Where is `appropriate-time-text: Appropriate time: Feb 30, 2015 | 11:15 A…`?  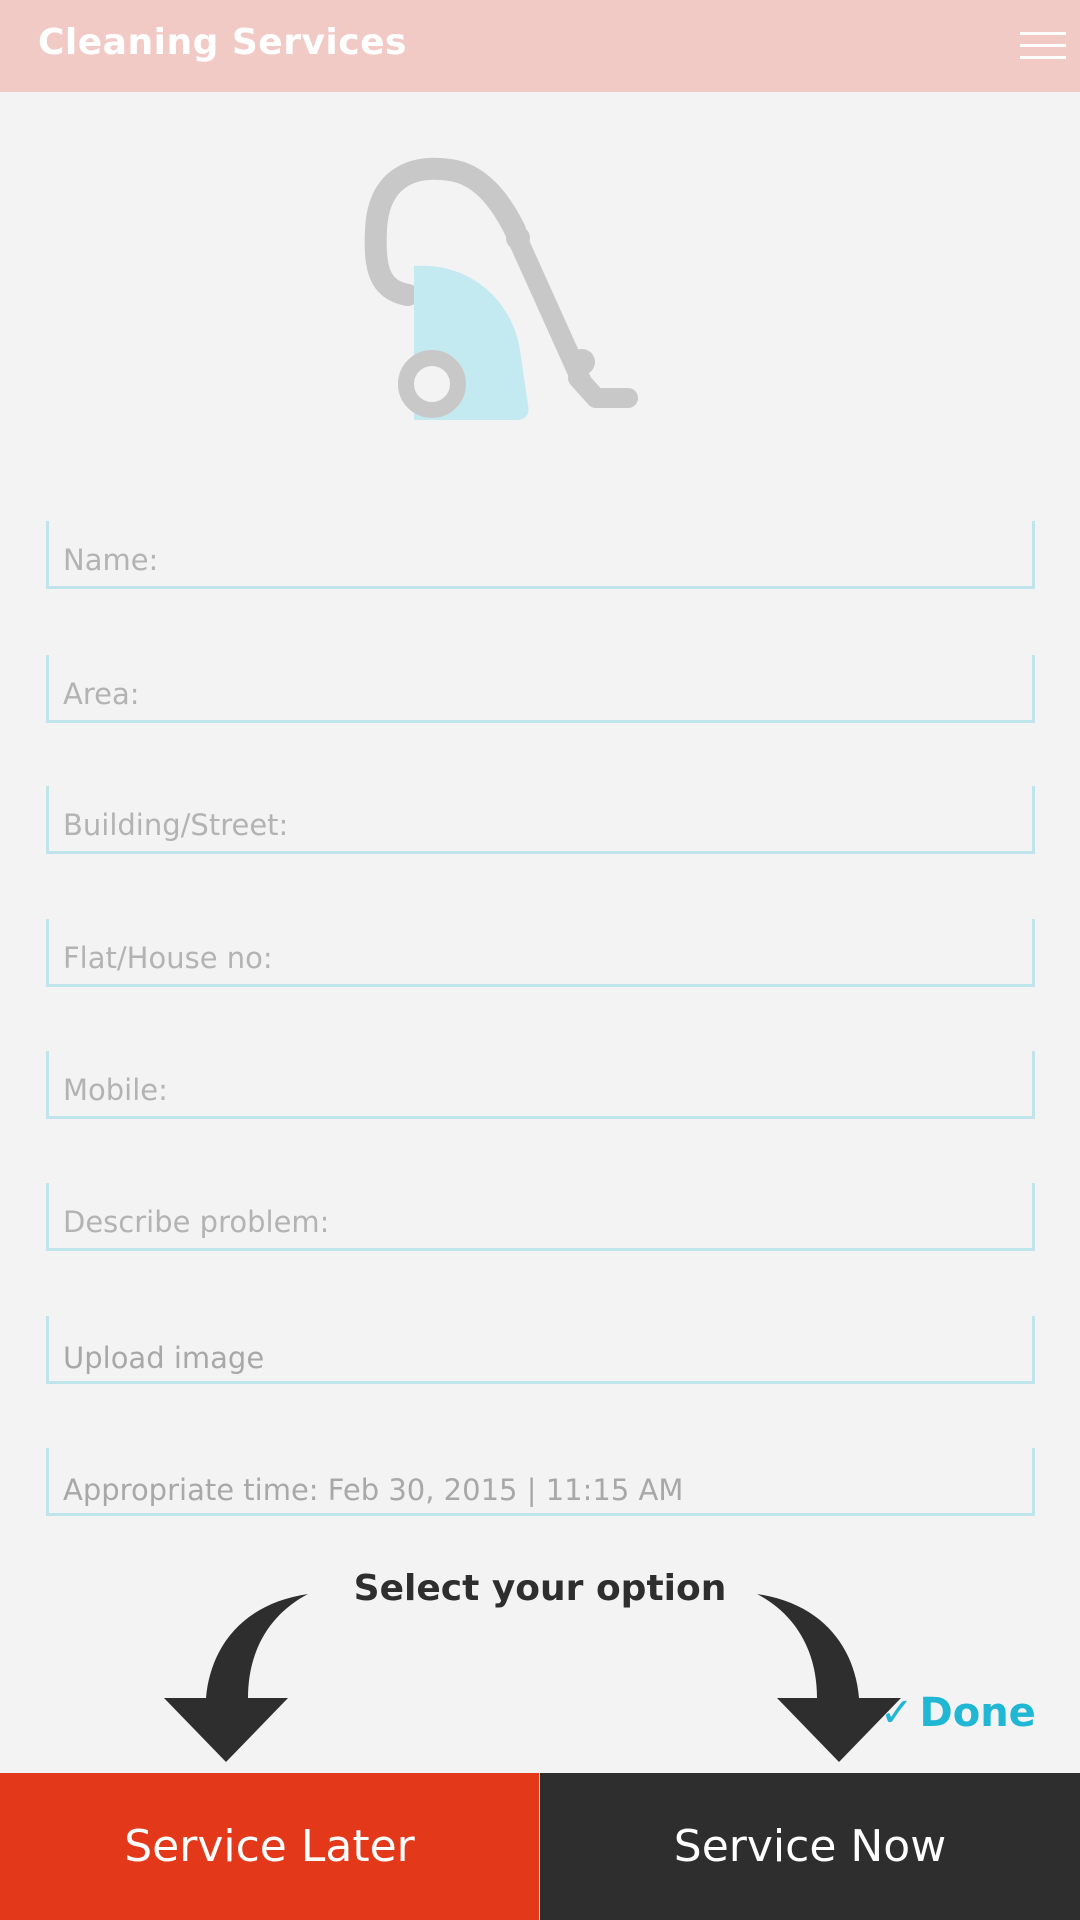
appropriate-time-text: Appropriate time: Feb 30, 2015 | 11:15 A… is located at coordinates (373, 1490).